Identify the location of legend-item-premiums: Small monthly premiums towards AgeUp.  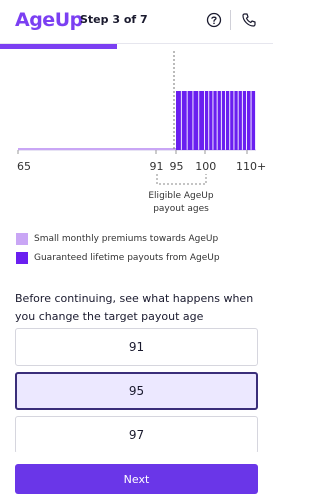
(117, 239).